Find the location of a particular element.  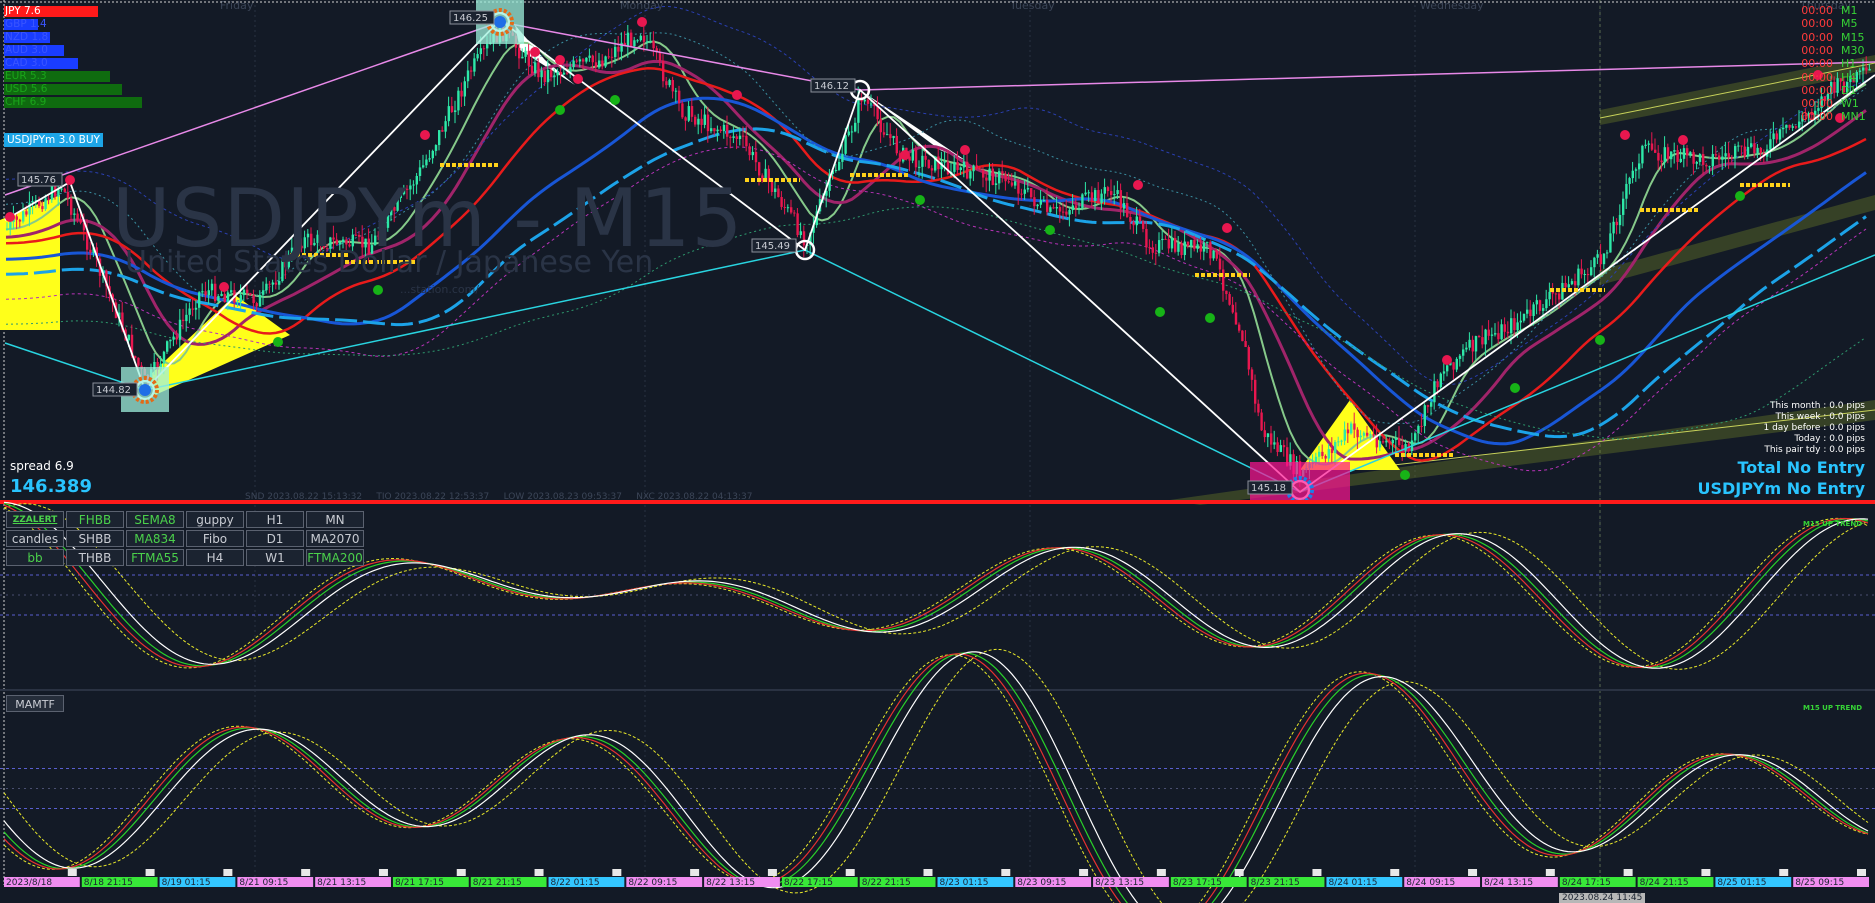

toggle-sema8: SEMA8 is located at coordinates (155, 519).